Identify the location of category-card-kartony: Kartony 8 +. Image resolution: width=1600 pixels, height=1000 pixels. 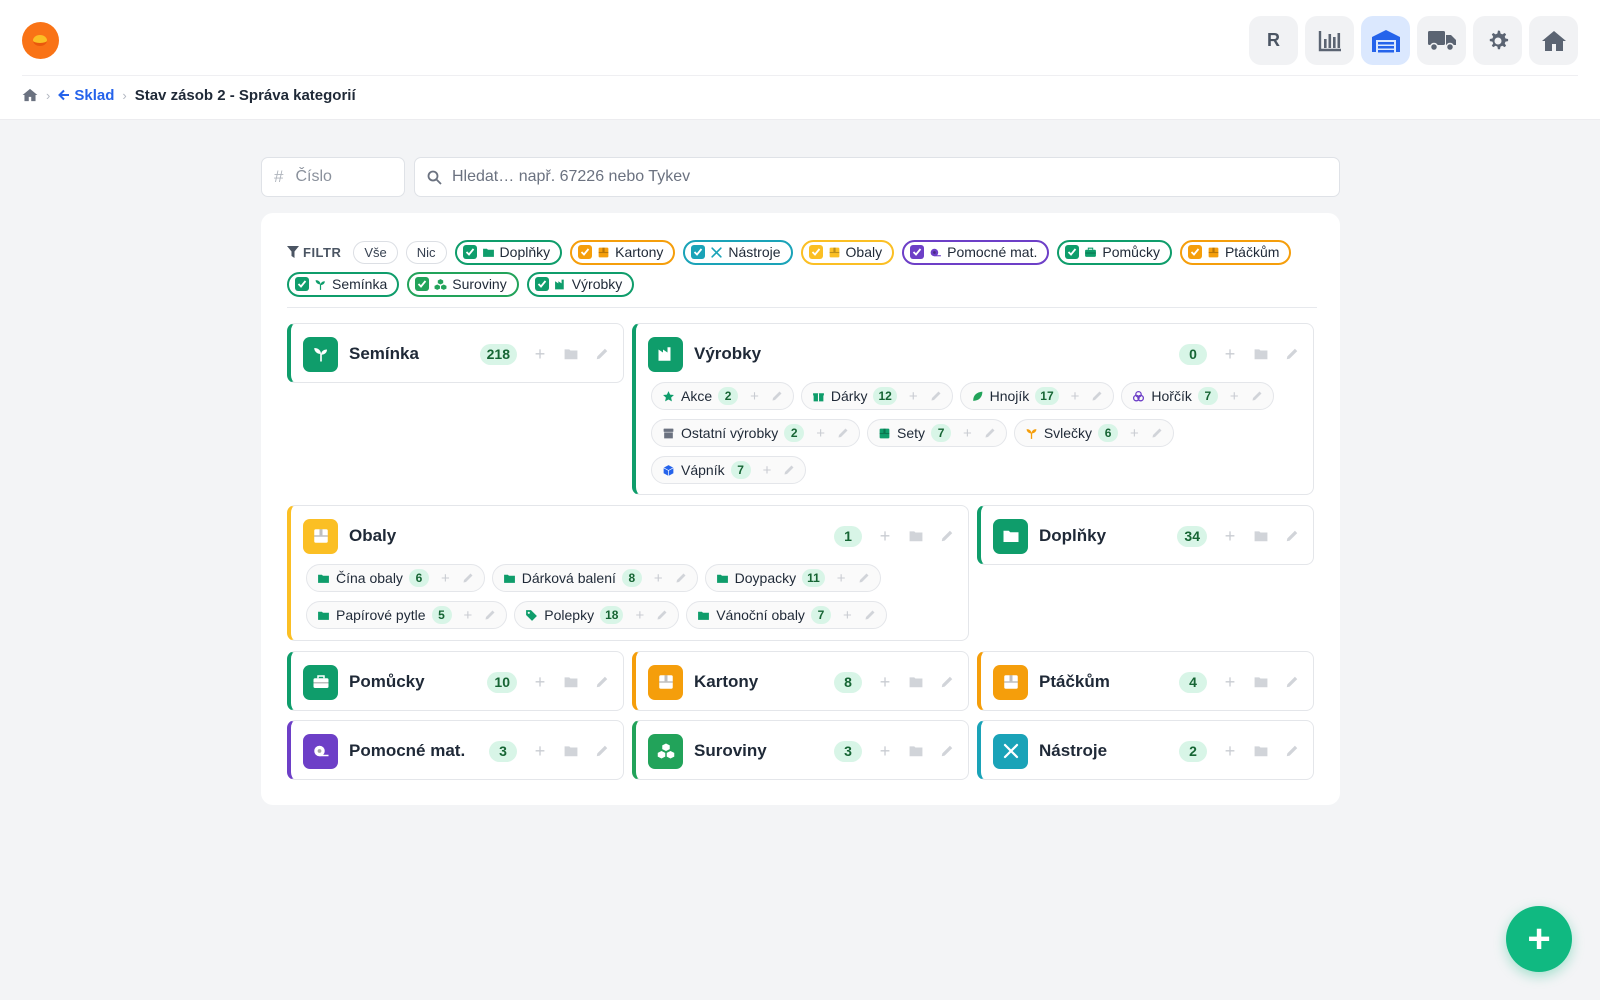
(800, 681).